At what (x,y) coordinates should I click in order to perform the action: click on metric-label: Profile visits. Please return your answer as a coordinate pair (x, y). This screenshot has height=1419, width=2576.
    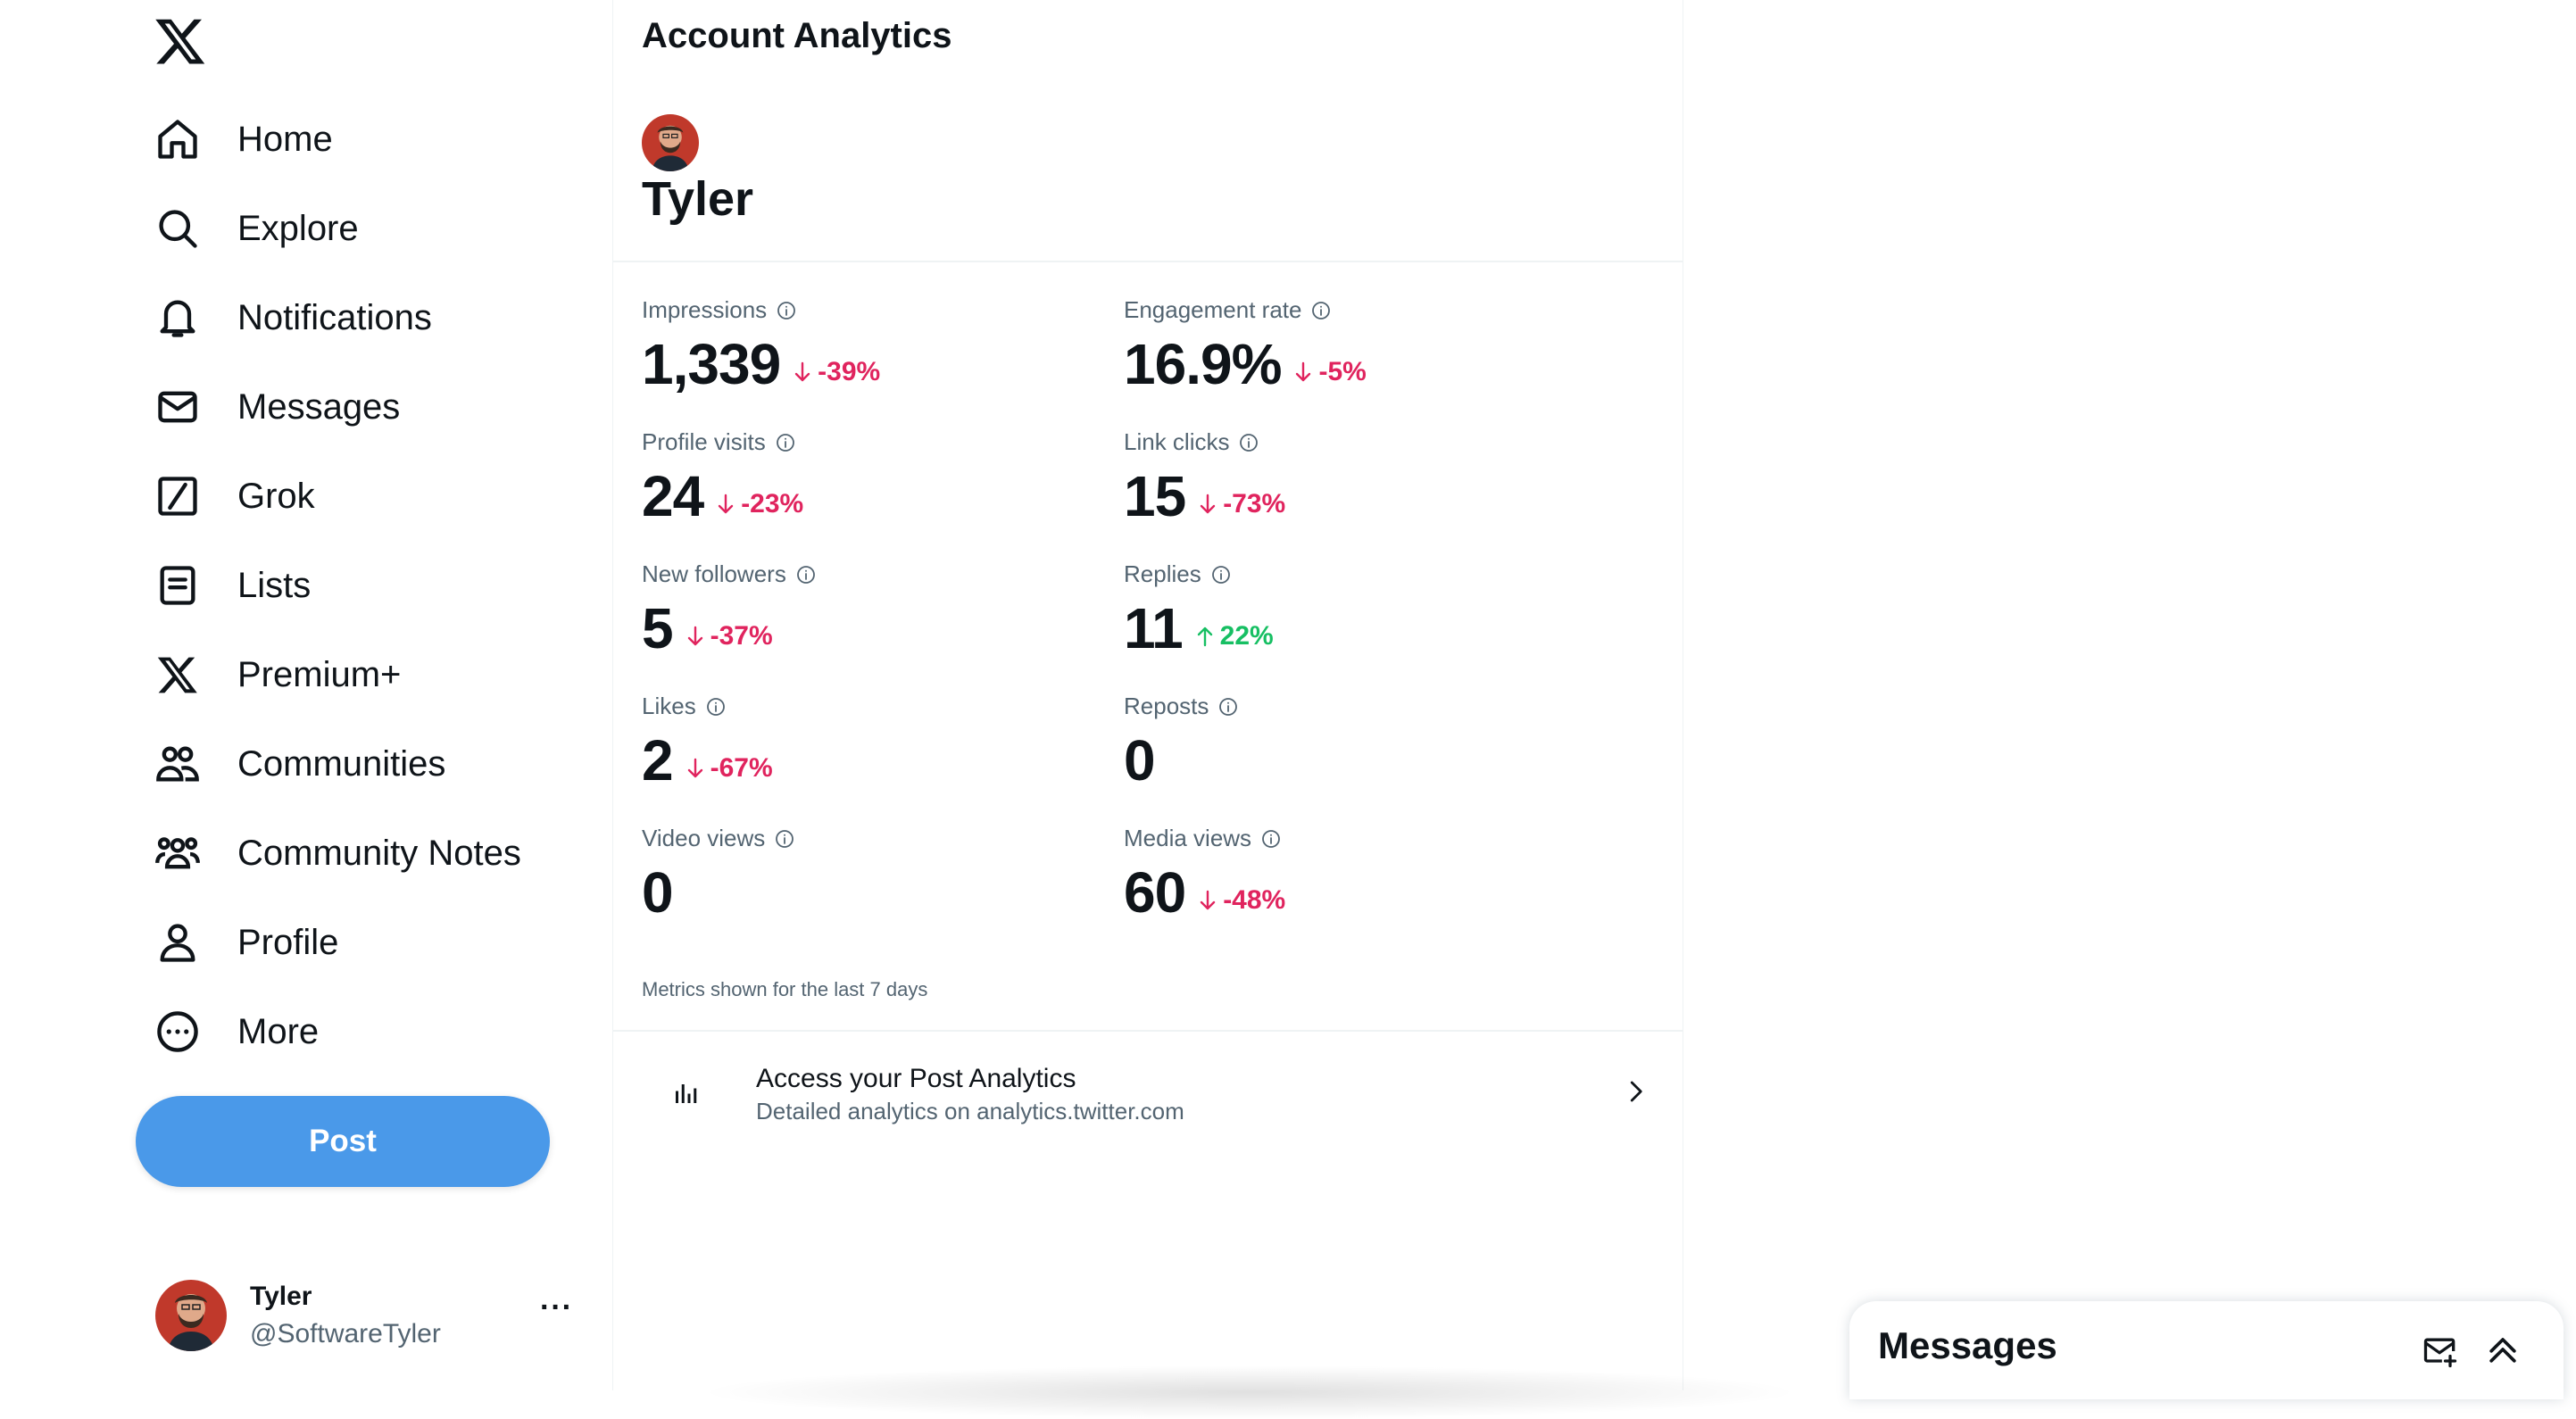
    Looking at the image, I should click on (883, 442).